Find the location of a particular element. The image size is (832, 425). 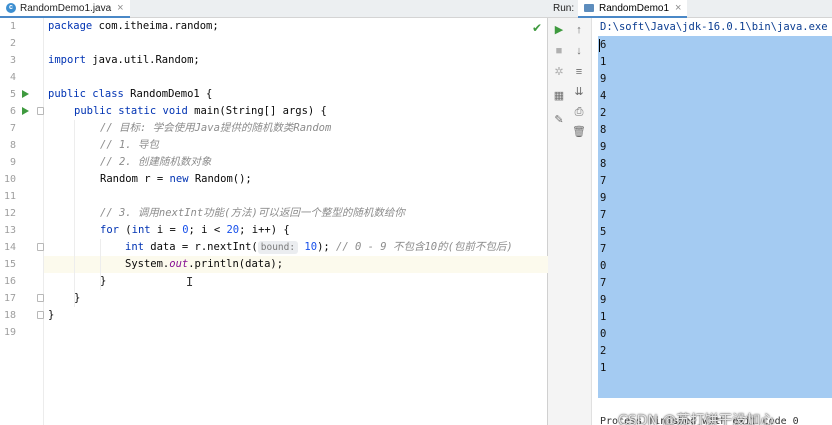

code-line-13: for (int i = 0; i < 20; i++) { is located at coordinates (195, 230).